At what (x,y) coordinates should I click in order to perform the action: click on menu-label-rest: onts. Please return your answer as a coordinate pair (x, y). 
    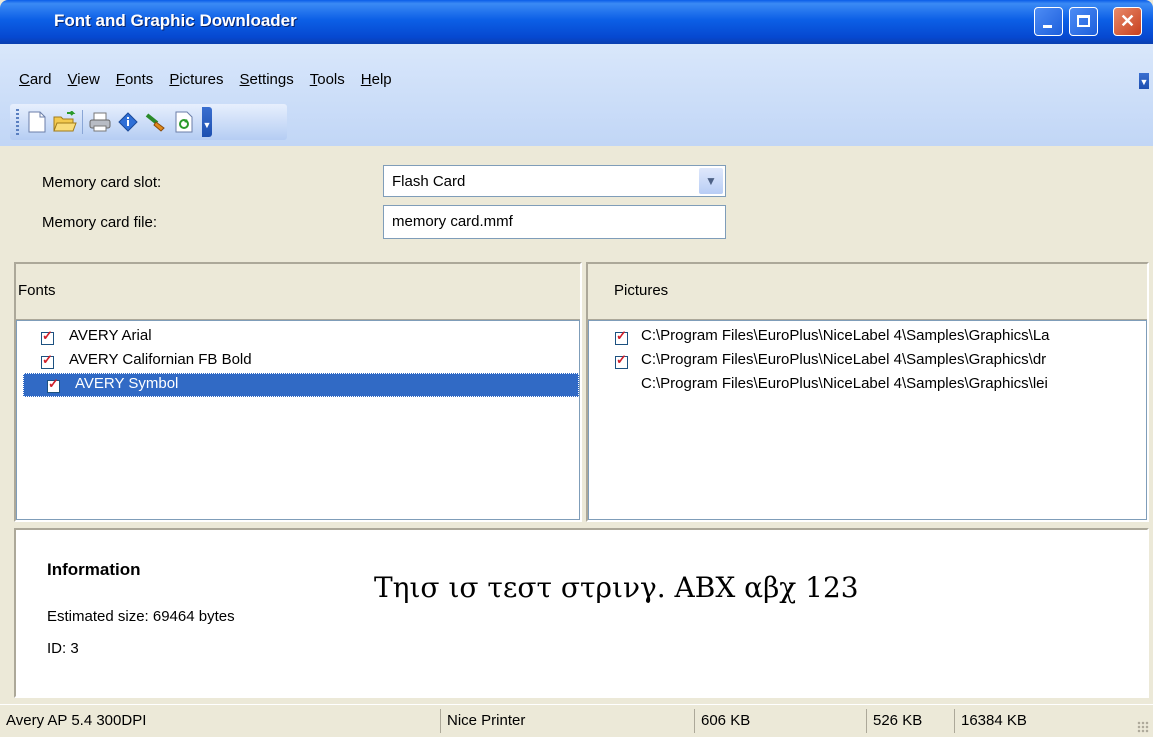
    Looking at the image, I should click on (139, 79).